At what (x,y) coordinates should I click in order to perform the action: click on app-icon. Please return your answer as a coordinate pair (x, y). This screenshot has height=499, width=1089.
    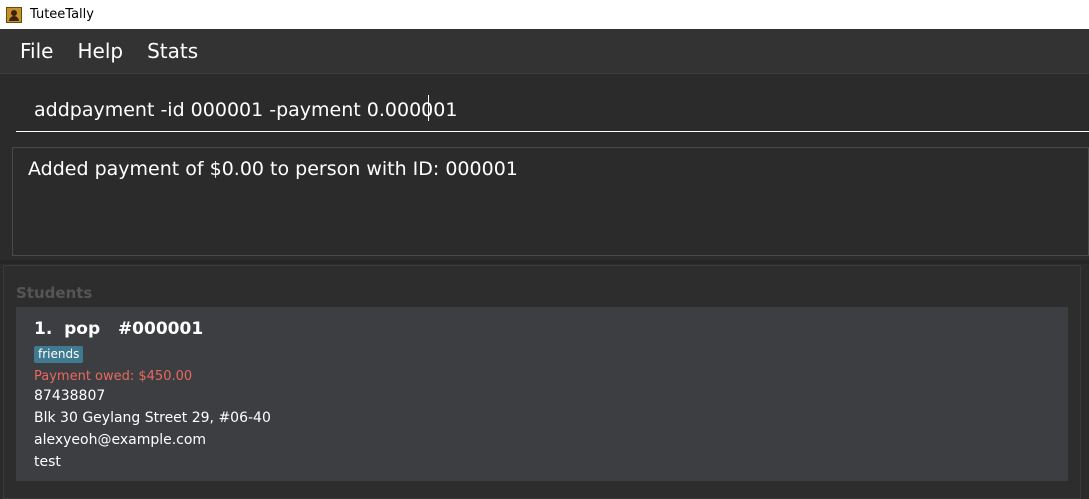
    Looking at the image, I should click on (14, 14).